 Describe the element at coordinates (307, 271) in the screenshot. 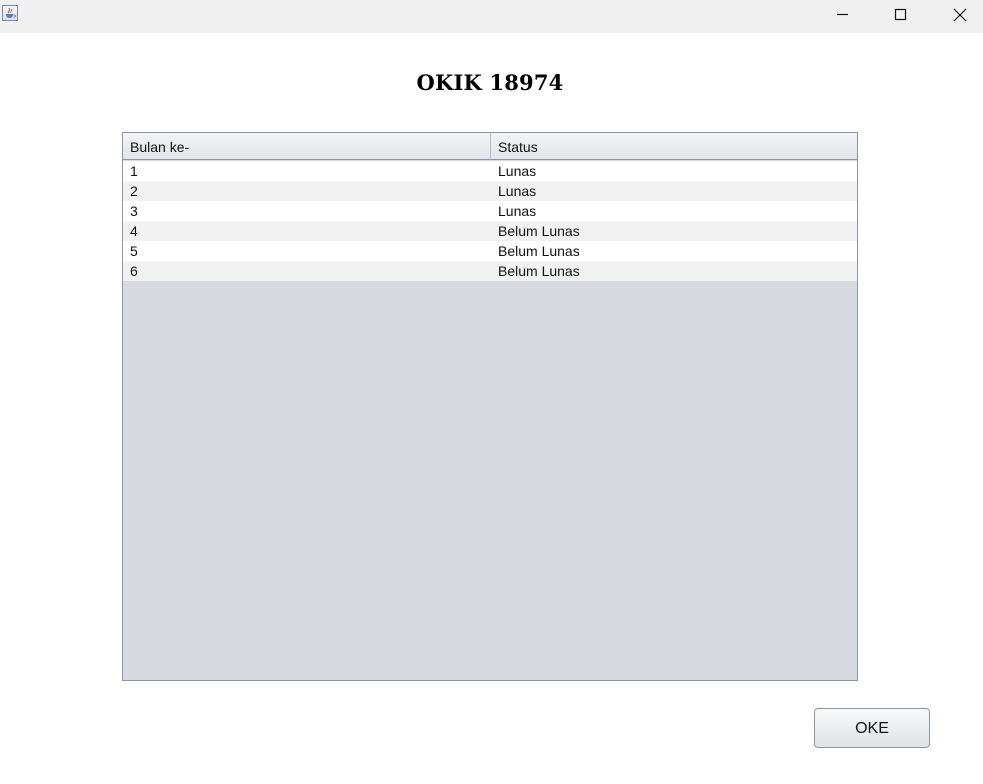

I see `cell-month: 6` at that location.